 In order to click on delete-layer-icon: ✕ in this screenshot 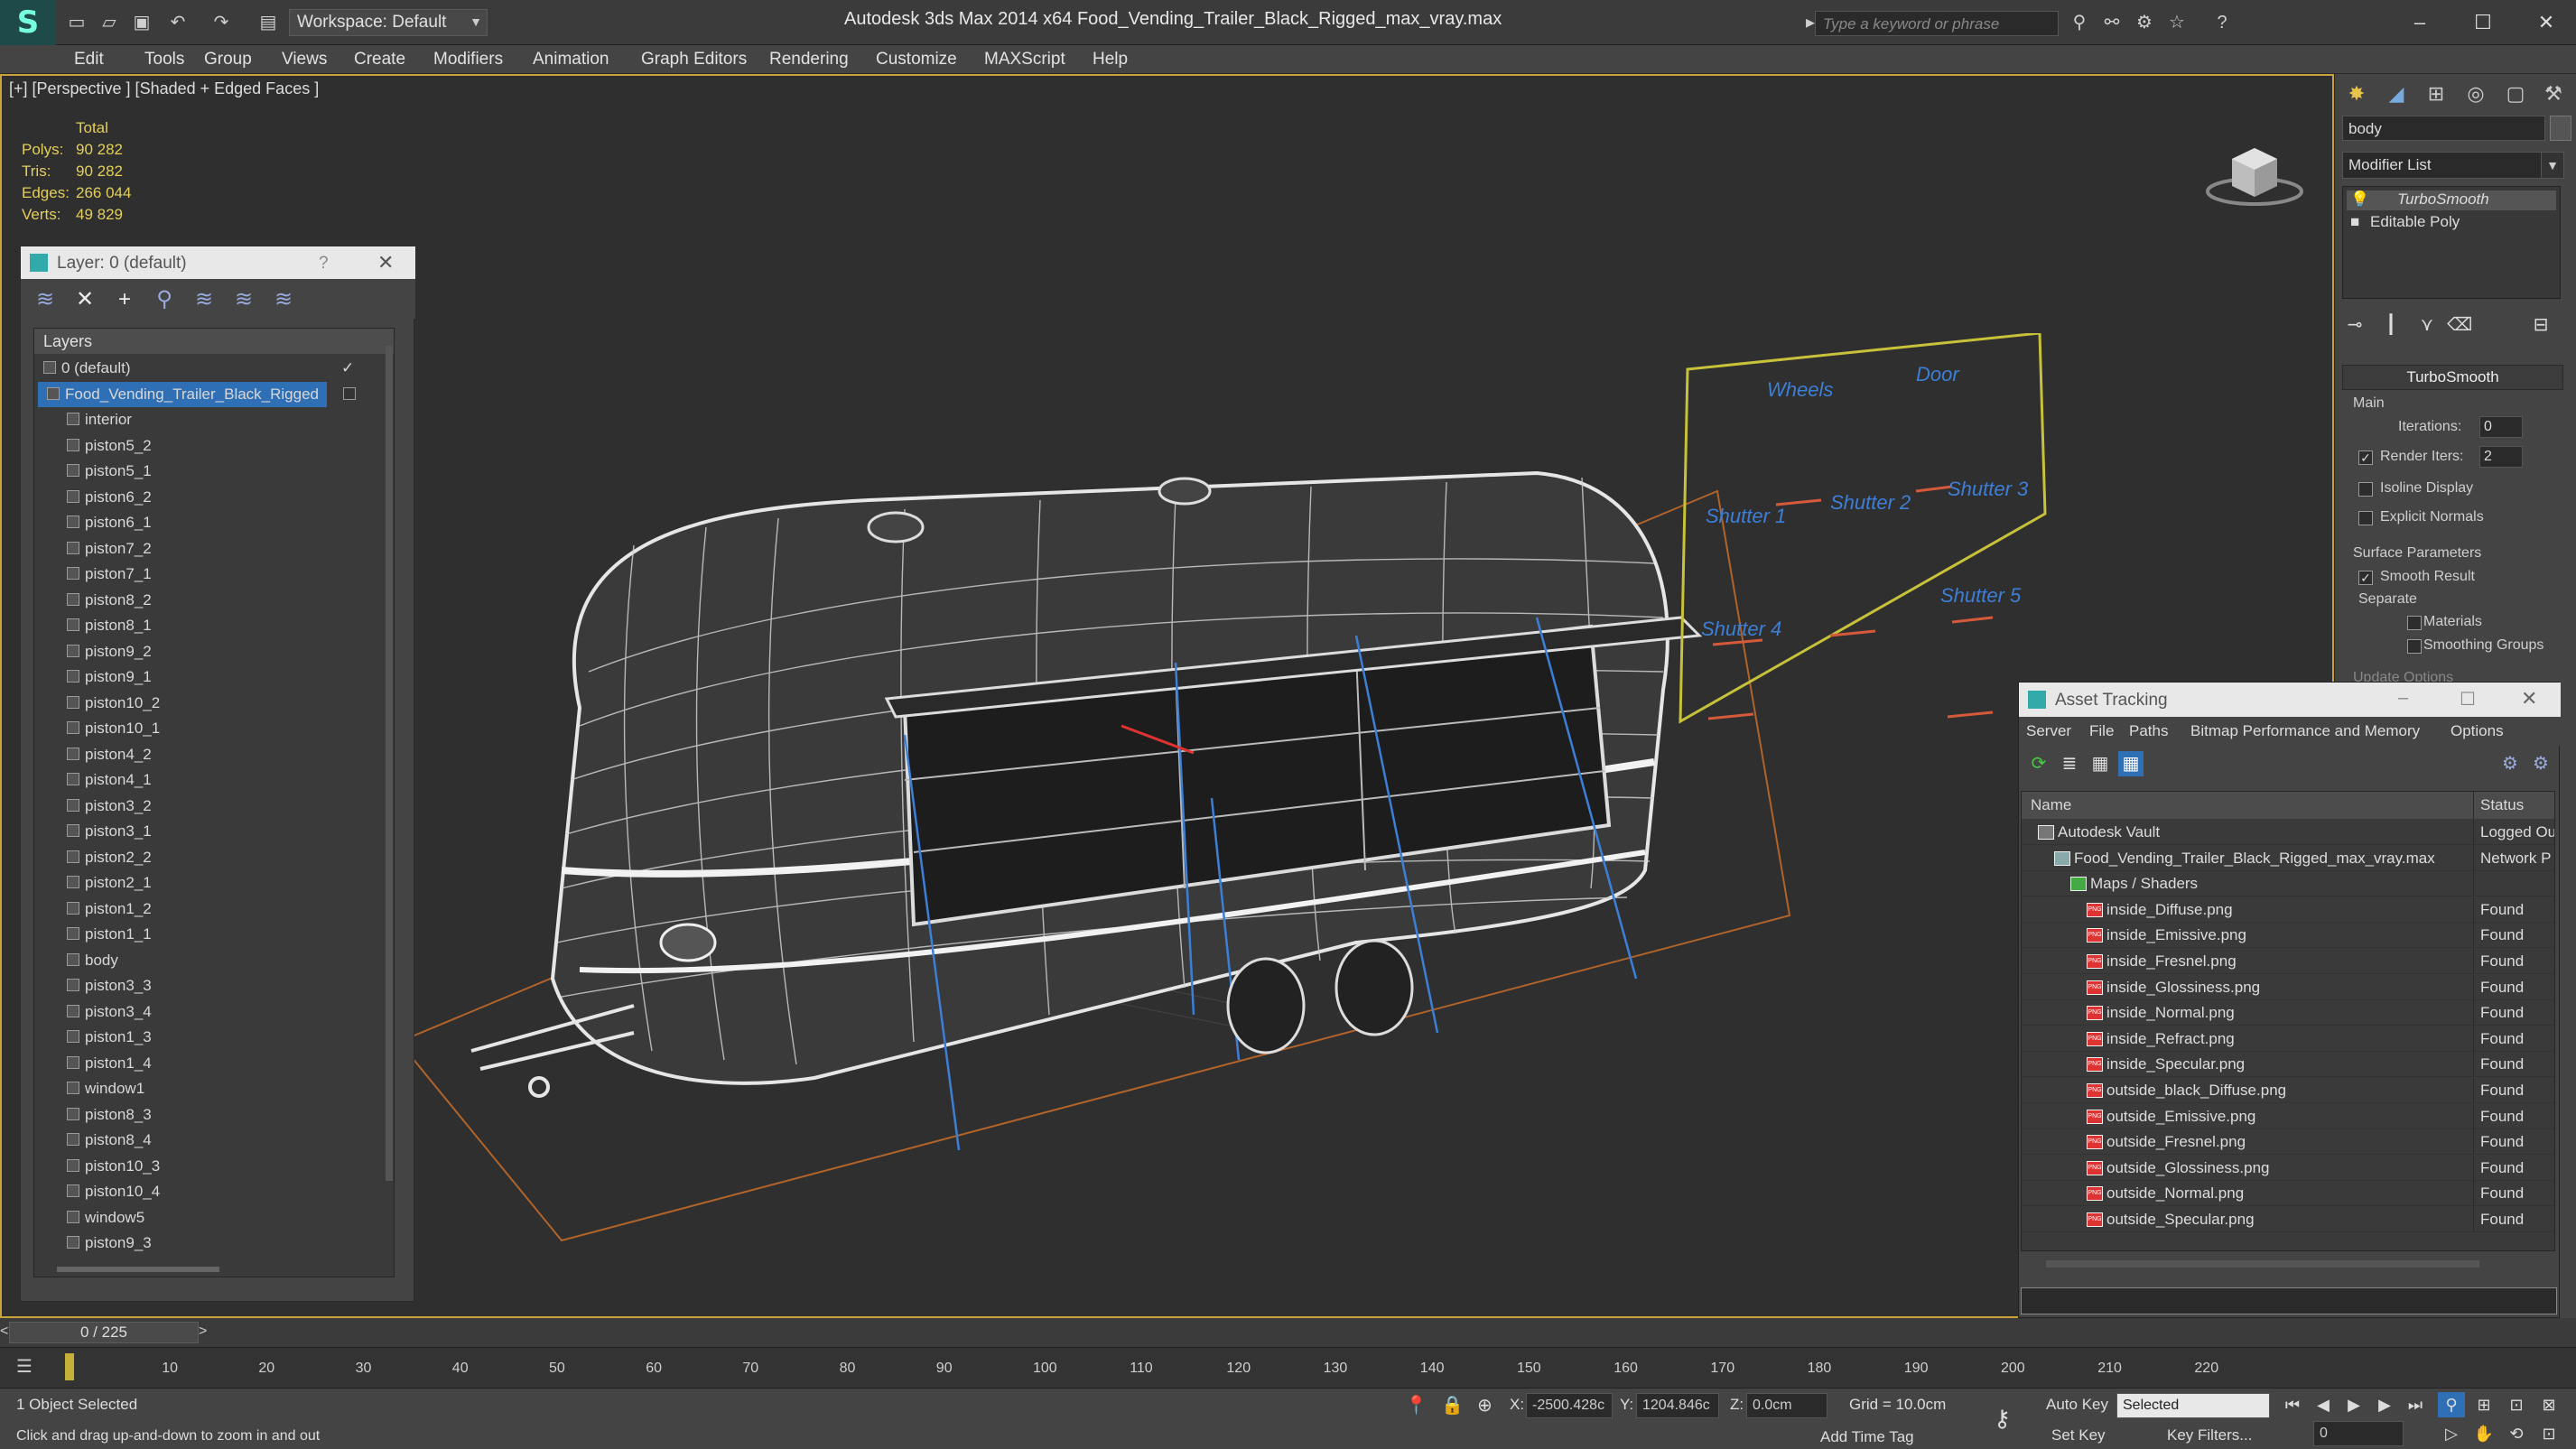, I will do `click(84, 299)`.